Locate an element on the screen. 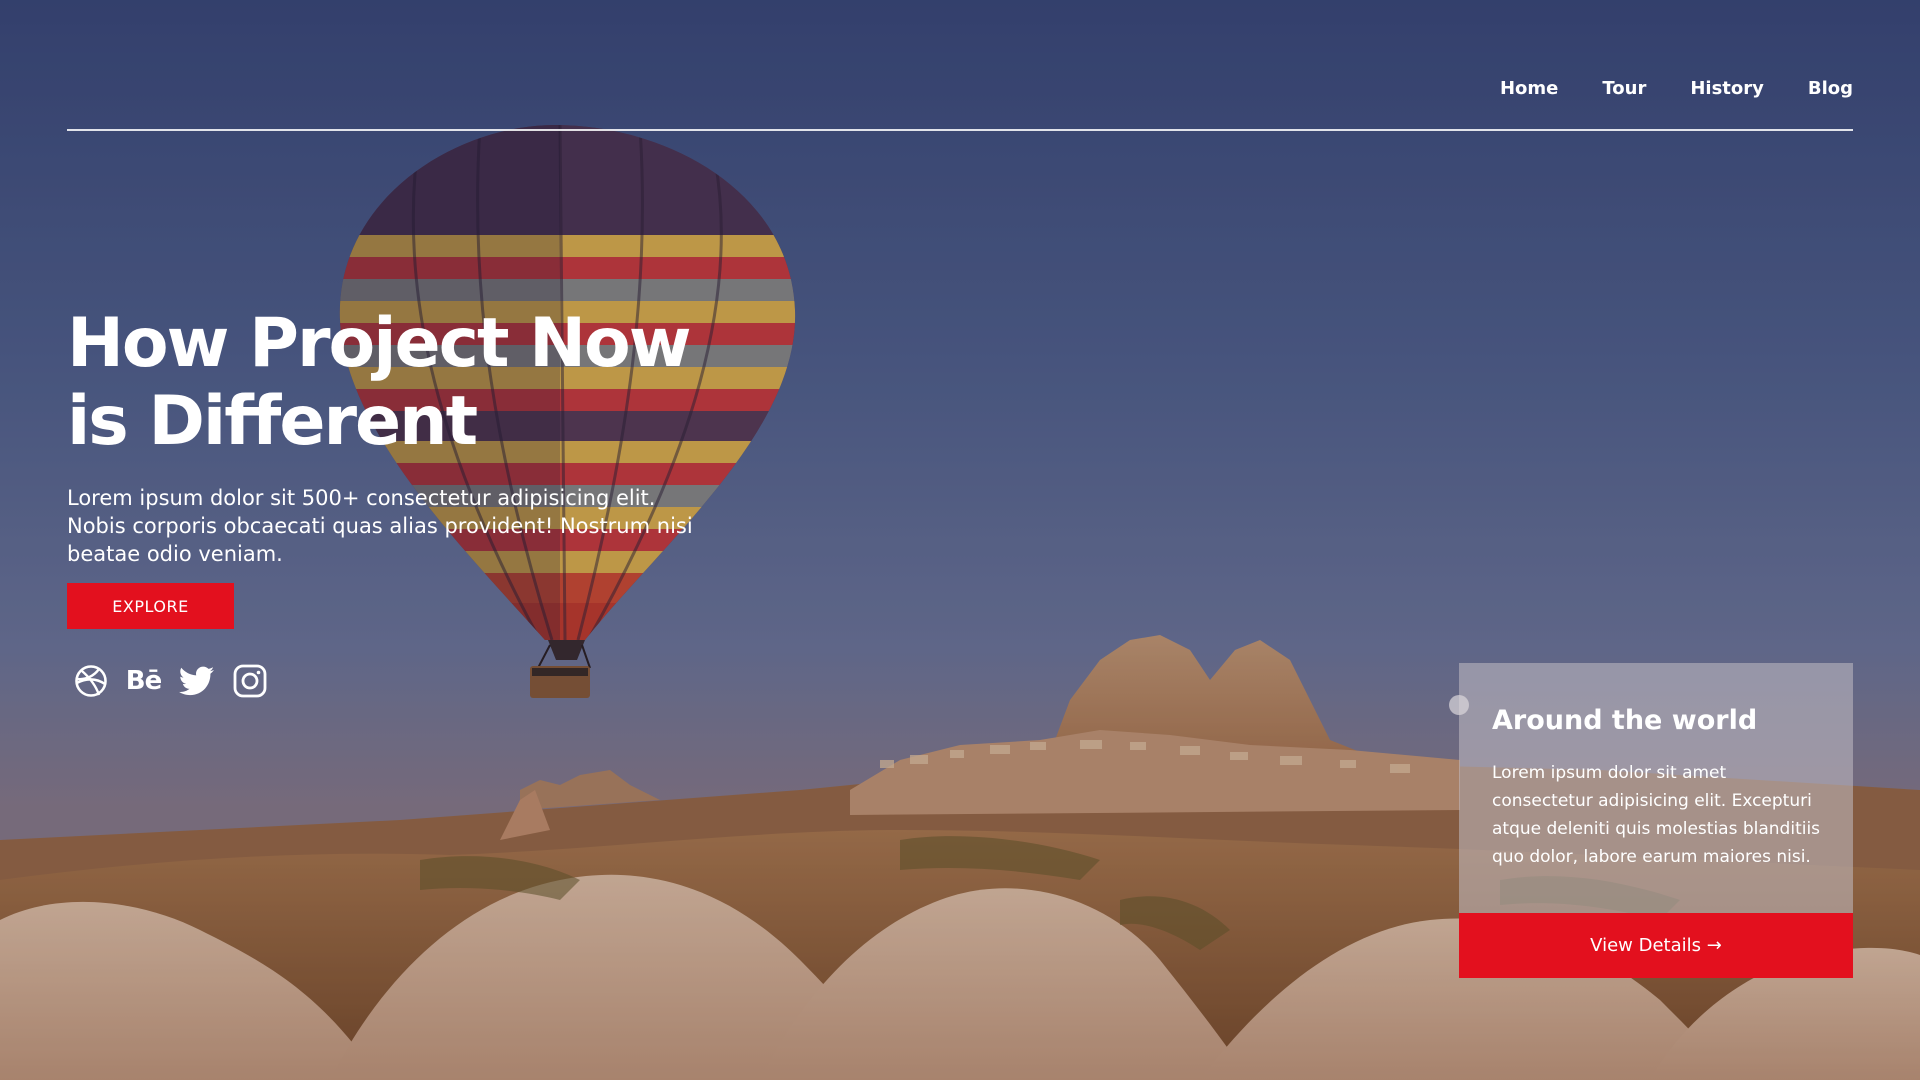 Image resolution: width=1920 pixels, height=1080 pixels. view-details-button: View Details → is located at coordinates (1656, 945).